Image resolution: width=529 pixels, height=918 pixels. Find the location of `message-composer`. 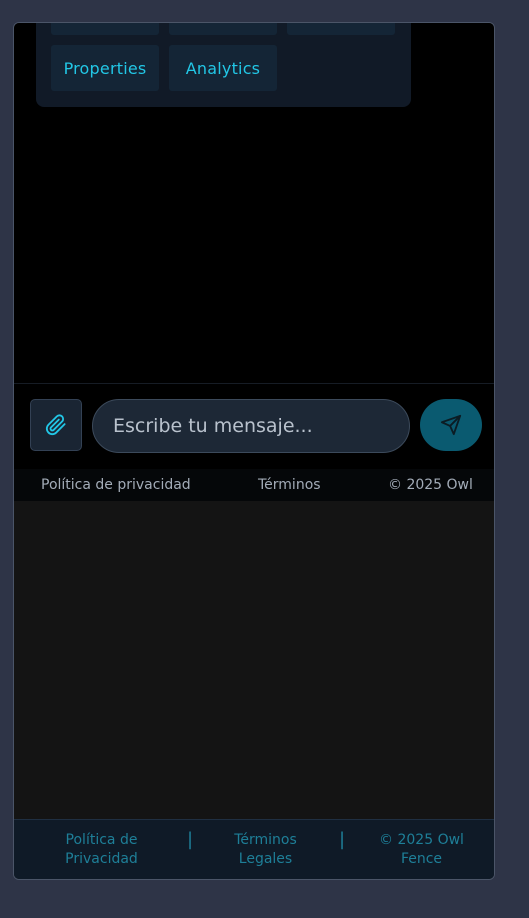

message-composer is located at coordinates (254, 426).